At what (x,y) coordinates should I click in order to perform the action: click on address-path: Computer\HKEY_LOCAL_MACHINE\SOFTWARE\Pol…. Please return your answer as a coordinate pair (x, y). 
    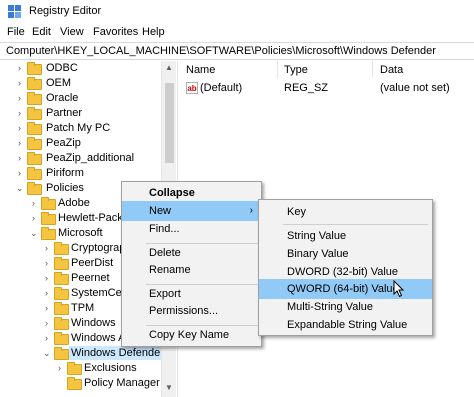
    Looking at the image, I should click on (221, 51).